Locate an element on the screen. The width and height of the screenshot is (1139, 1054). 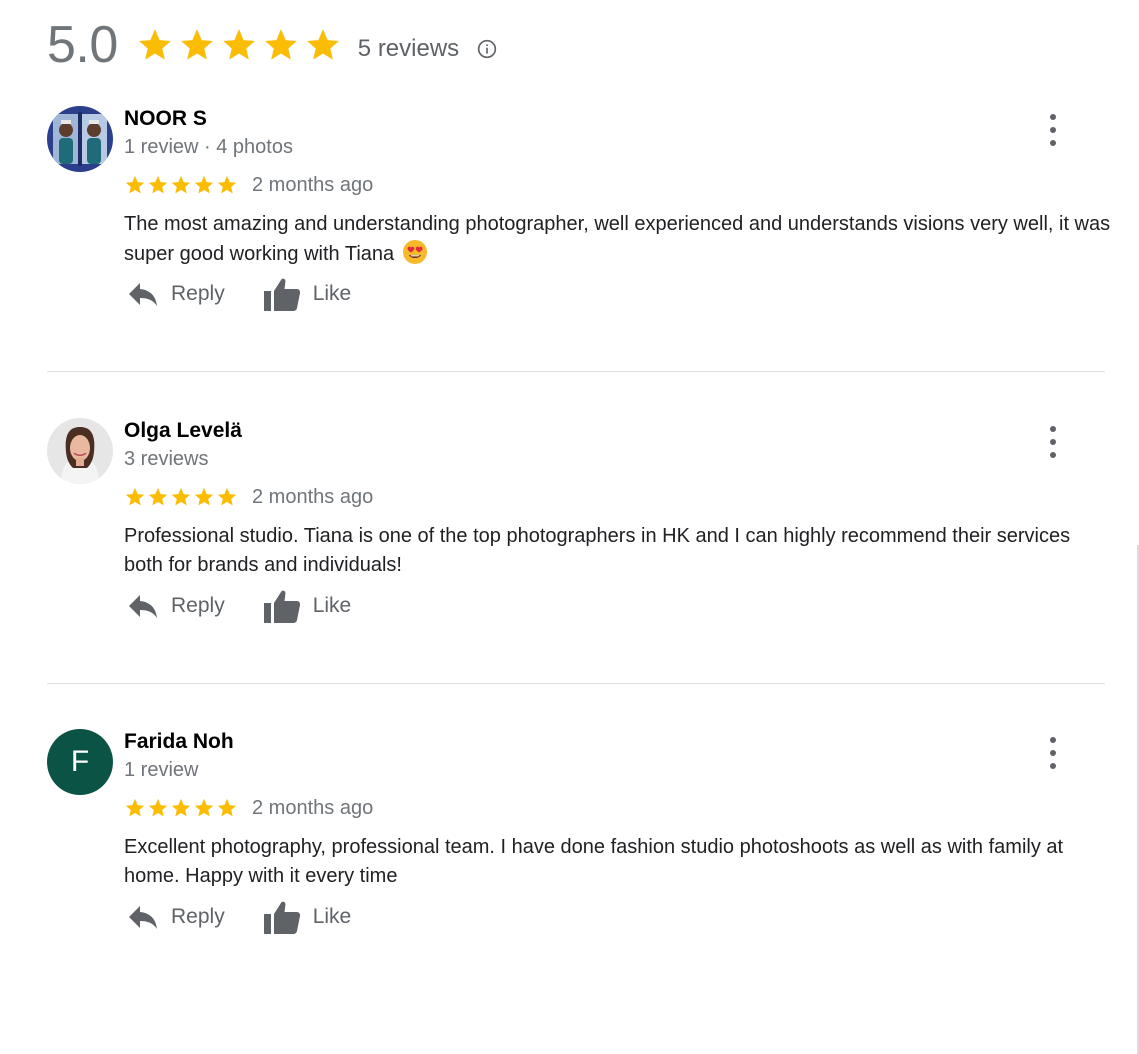
reviewer-meta: 3 reviews is located at coordinates (166, 459).